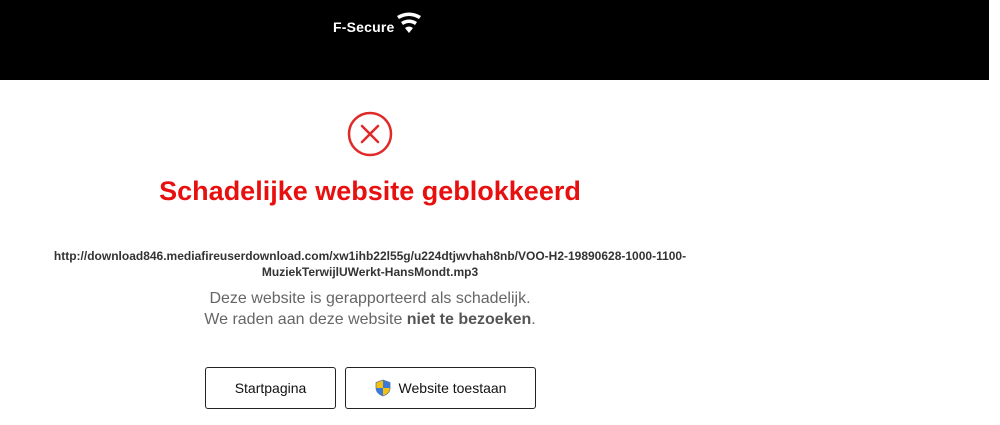 This screenshot has width=1000, height=425. I want to click on description-emphasis: niet te bezoeken, so click(469, 319).